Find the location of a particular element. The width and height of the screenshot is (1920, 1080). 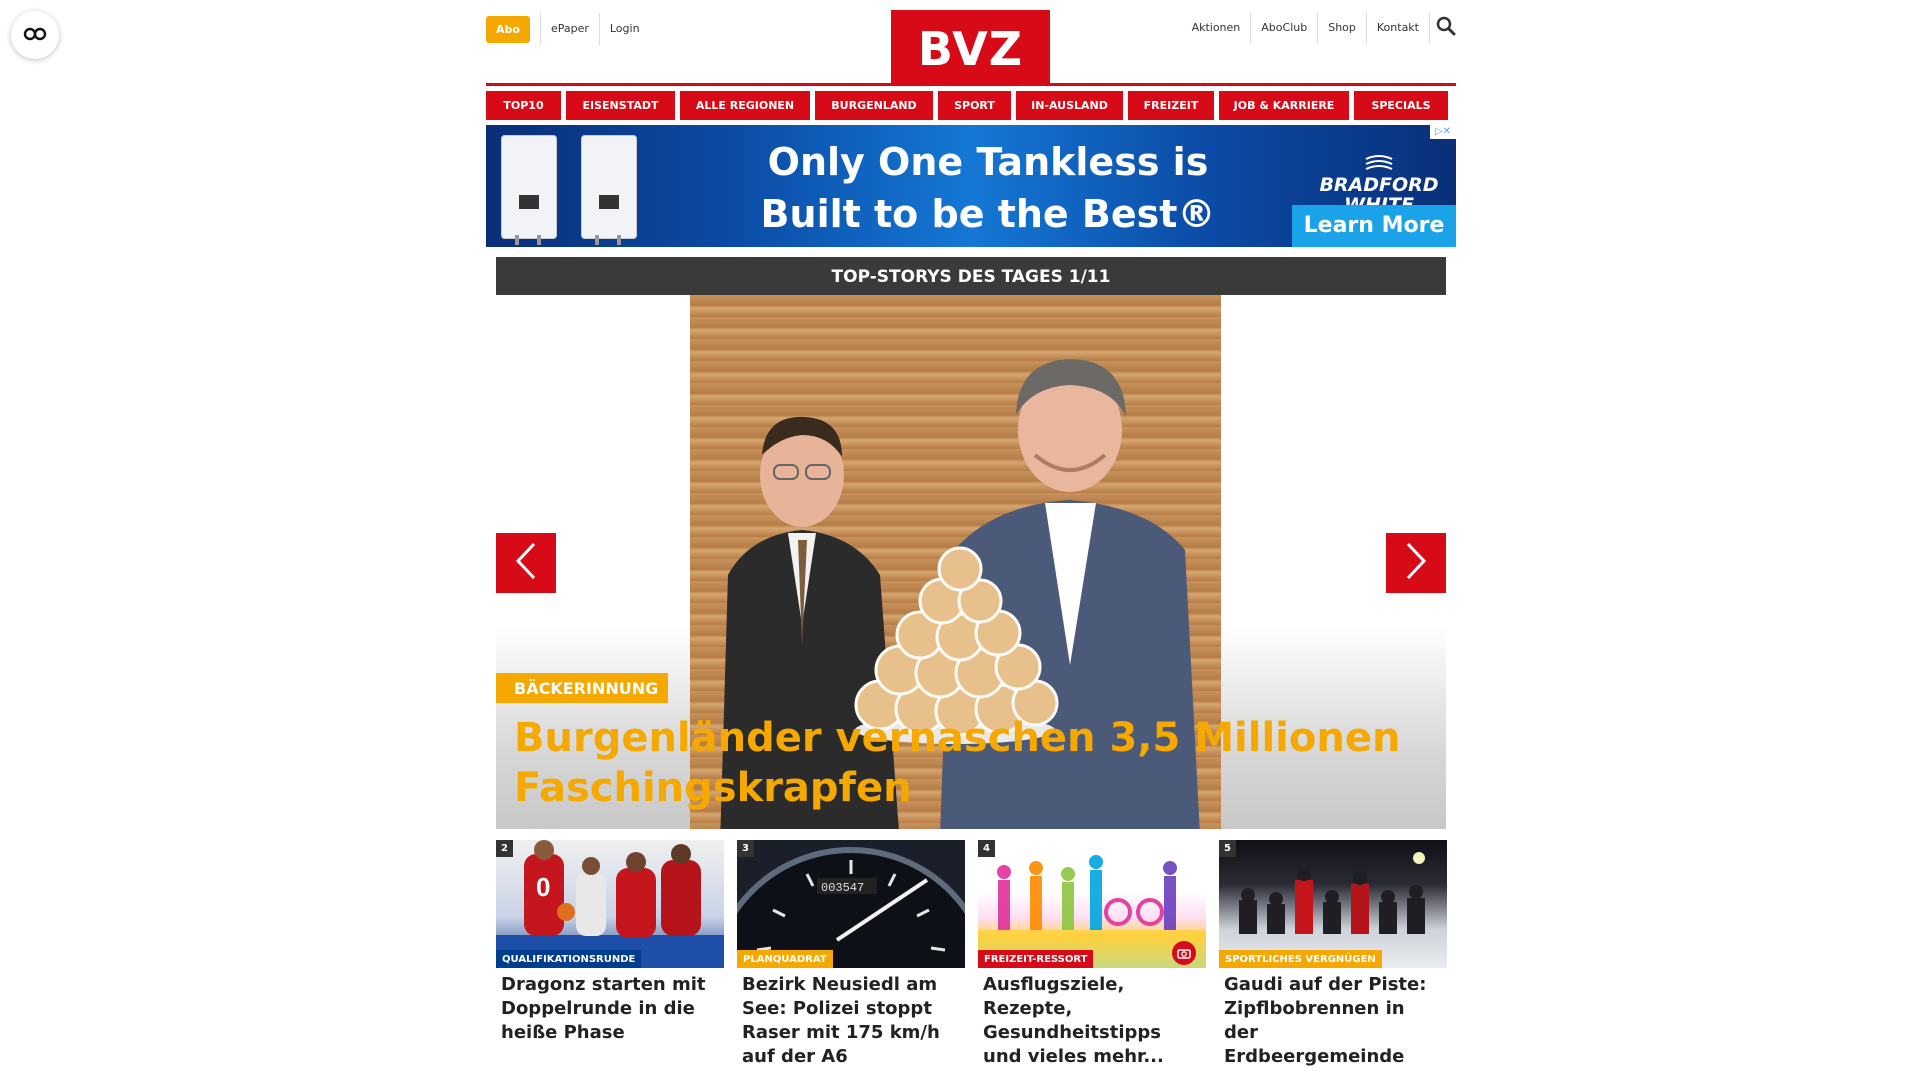

teaser-category: SPORTLICHES VERGNÜGEN is located at coordinates (1300, 959).